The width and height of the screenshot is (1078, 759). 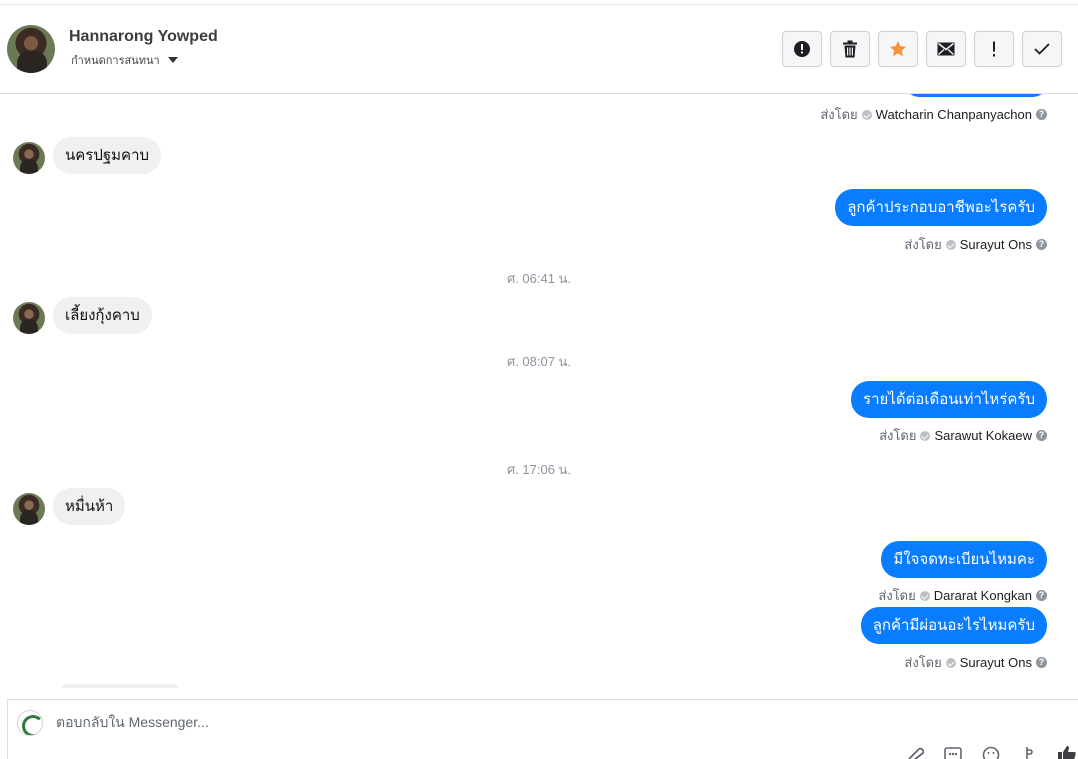 What do you see at coordinates (31, 49) in the screenshot?
I see `contact-avatar` at bounding box center [31, 49].